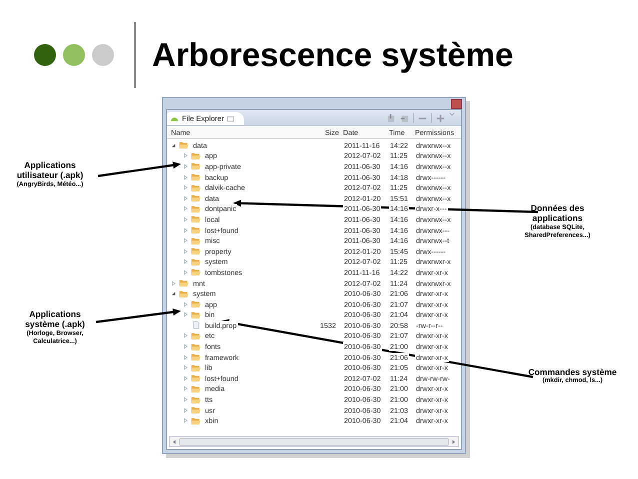 Image resolution: width=638 pixels, height=479 pixels. Describe the element at coordinates (314, 441) in the screenshot. I see `horizontal-scrollbar` at that location.